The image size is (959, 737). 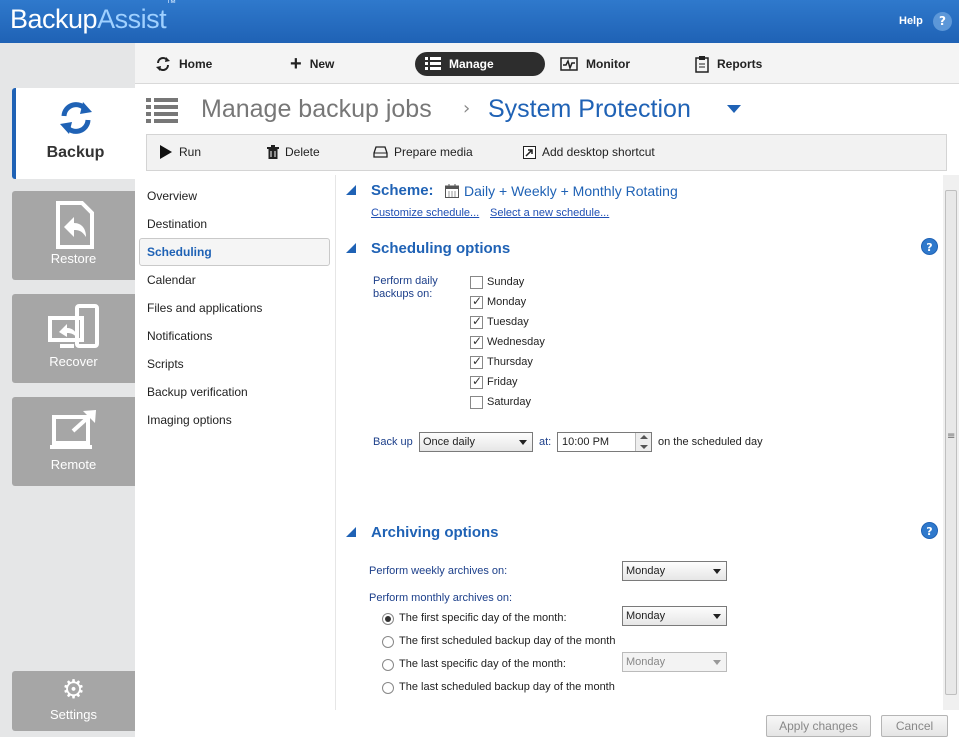 What do you see at coordinates (93, 17) in the screenshot?
I see `app-logo: BackupAssist™` at bounding box center [93, 17].